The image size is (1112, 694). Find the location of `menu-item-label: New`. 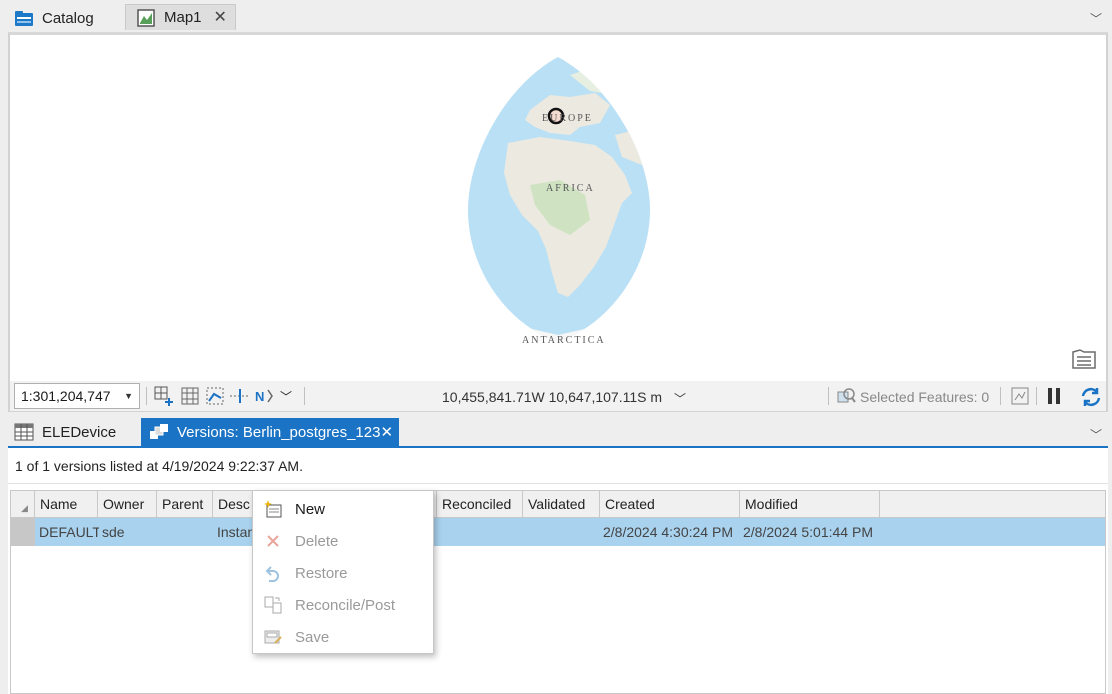

menu-item-label: New is located at coordinates (310, 509).